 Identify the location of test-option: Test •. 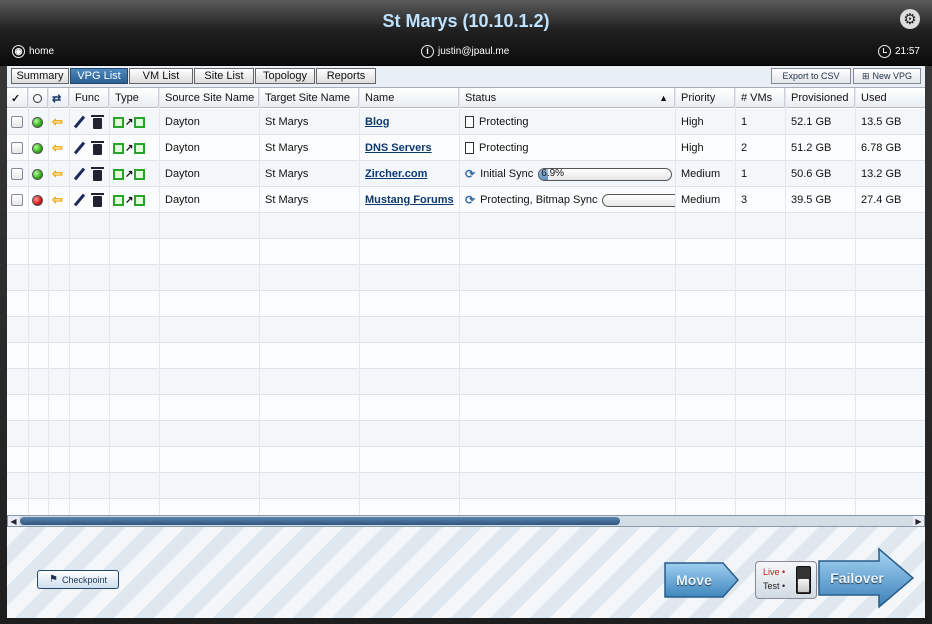
(774, 586).